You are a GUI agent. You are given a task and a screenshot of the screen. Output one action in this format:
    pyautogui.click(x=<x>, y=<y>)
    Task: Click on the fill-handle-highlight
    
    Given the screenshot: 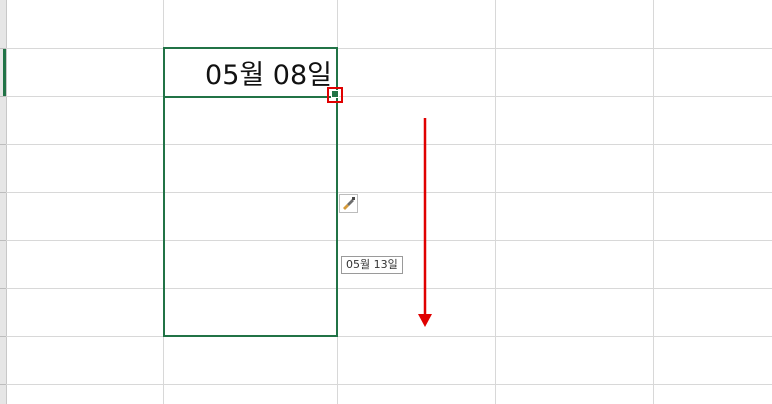 What is the action you would take?
    pyautogui.click(x=335, y=95)
    